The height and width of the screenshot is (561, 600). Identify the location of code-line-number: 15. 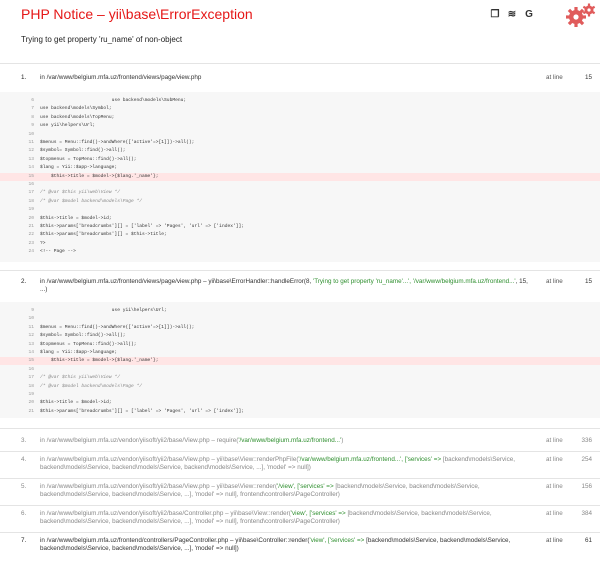
(31, 361).